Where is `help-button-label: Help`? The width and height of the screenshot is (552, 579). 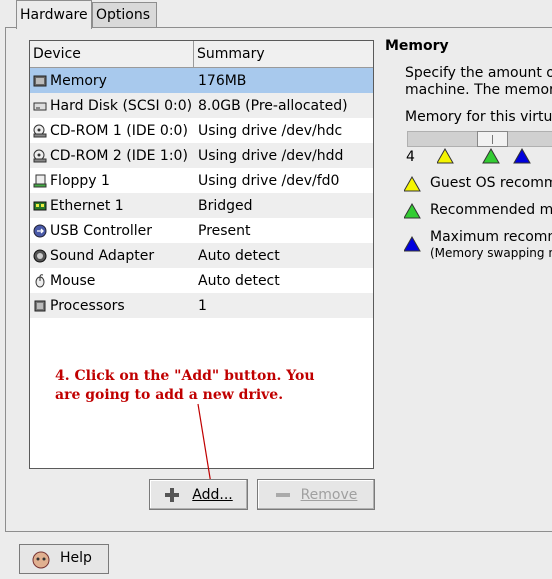
help-button-label: Help is located at coordinates (76, 558).